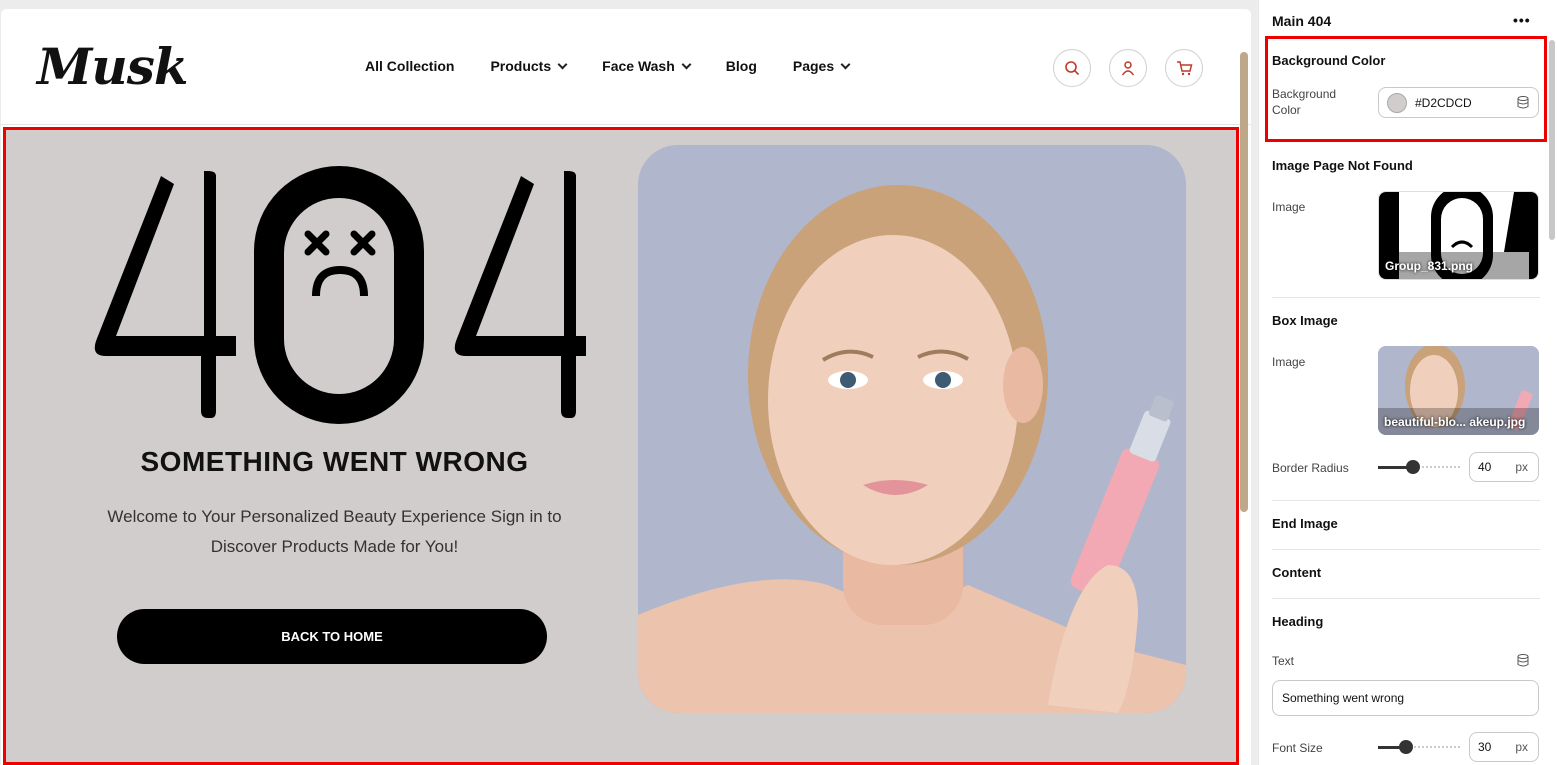 Image resolution: width=1557 pixels, height=765 pixels. Describe the element at coordinates (1397, 102) in the screenshot. I see `color-swatch` at that location.